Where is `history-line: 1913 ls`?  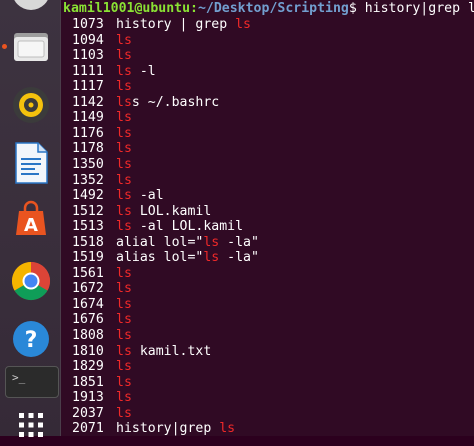 history-line: 1913 ls is located at coordinates (102, 398).